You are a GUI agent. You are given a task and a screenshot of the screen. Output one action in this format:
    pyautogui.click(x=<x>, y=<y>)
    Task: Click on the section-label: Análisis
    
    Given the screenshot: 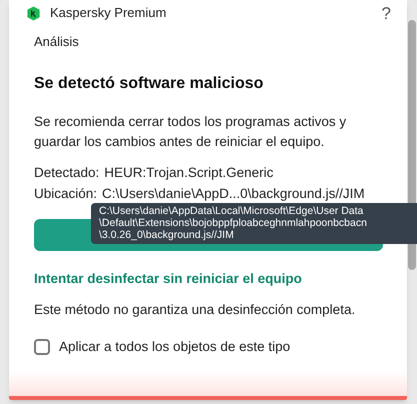 What is the action you would take?
    pyautogui.click(x=57, y=42)
    